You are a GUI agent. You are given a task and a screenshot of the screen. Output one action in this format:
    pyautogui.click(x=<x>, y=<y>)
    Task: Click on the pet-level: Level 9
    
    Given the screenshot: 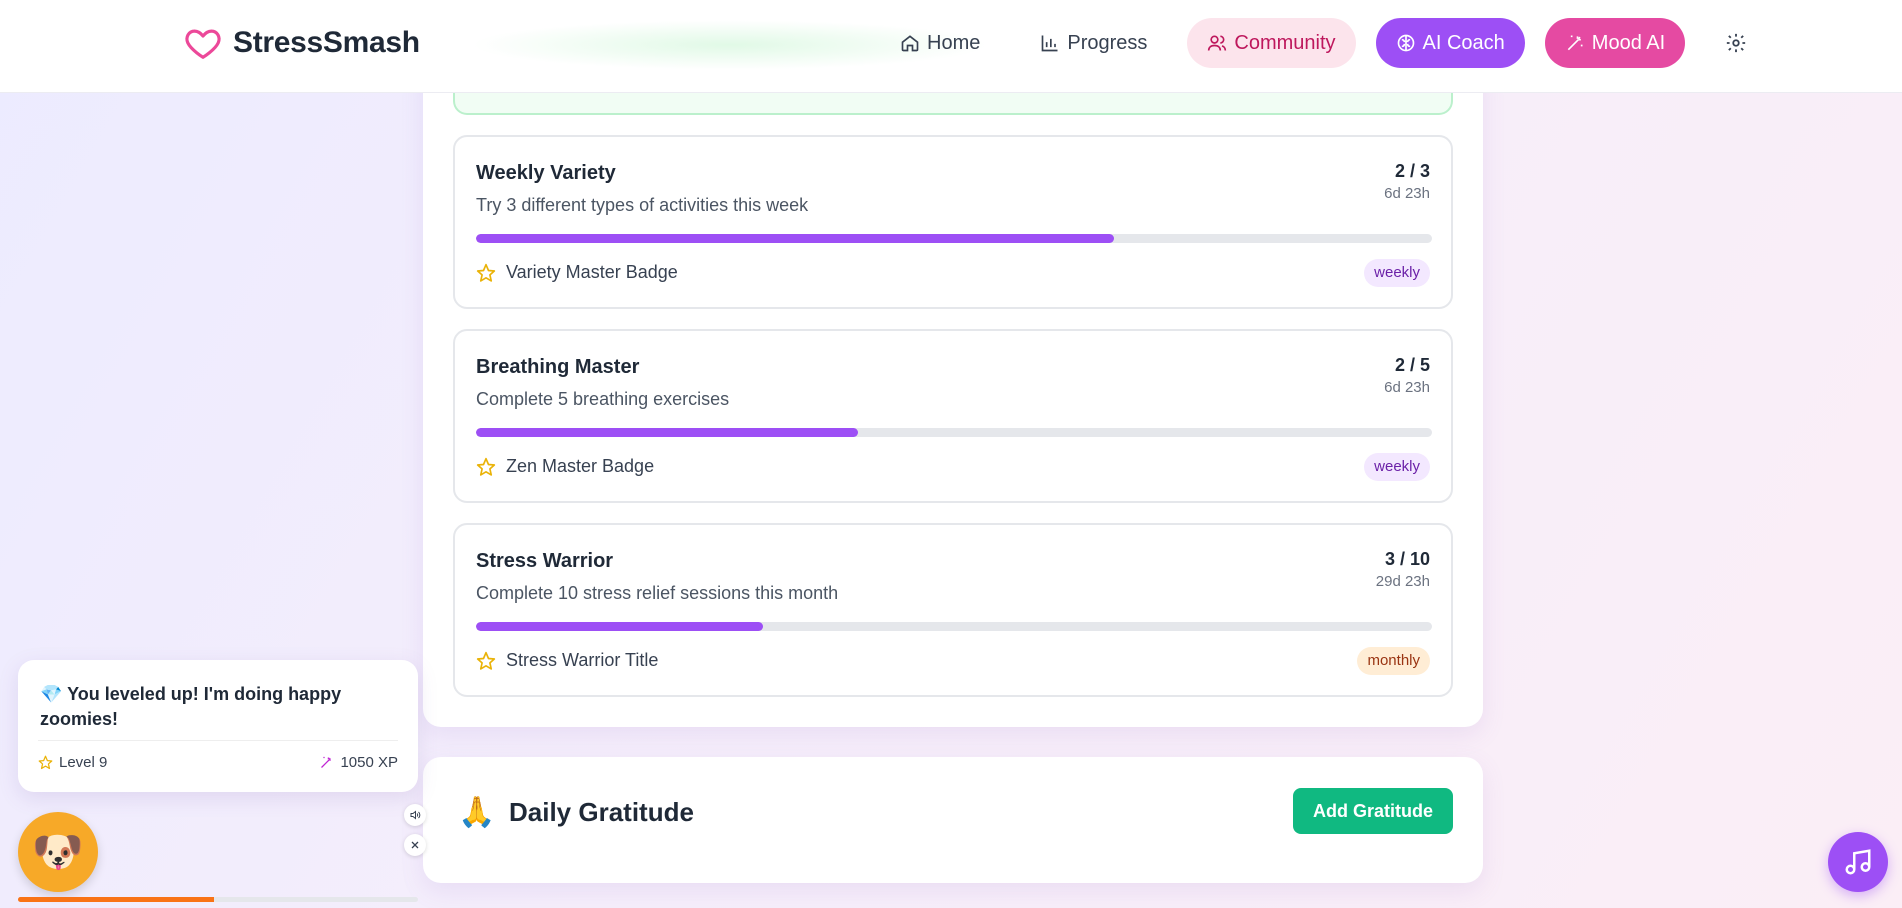 What is the action you would take?
    pyautogui.click(x=72, y=762)
    